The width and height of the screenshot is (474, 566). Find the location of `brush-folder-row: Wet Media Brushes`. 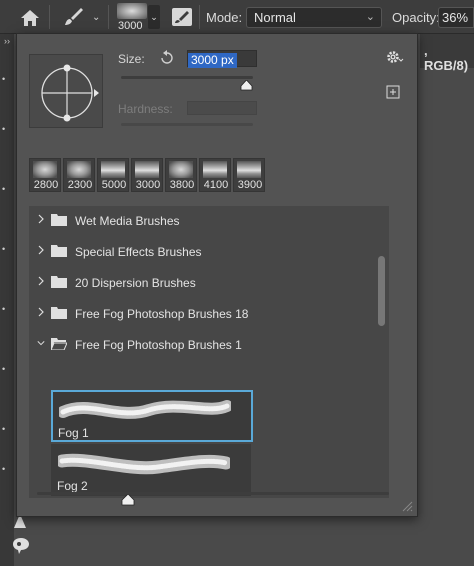

brush-folder-row: Wet Media Brushes is located at coordinates (201, 221).